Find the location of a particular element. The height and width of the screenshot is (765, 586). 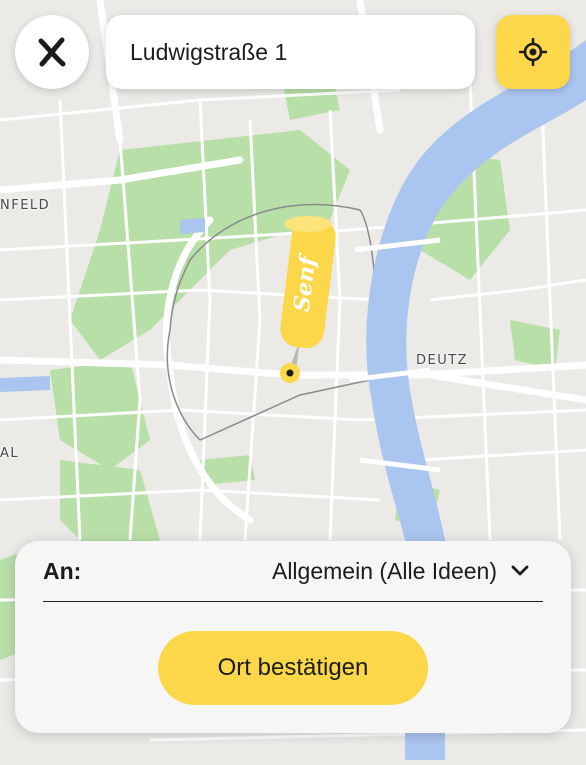

recipient-value: Allgemein (Alle Ideen) is located at coordinates (384, 570).